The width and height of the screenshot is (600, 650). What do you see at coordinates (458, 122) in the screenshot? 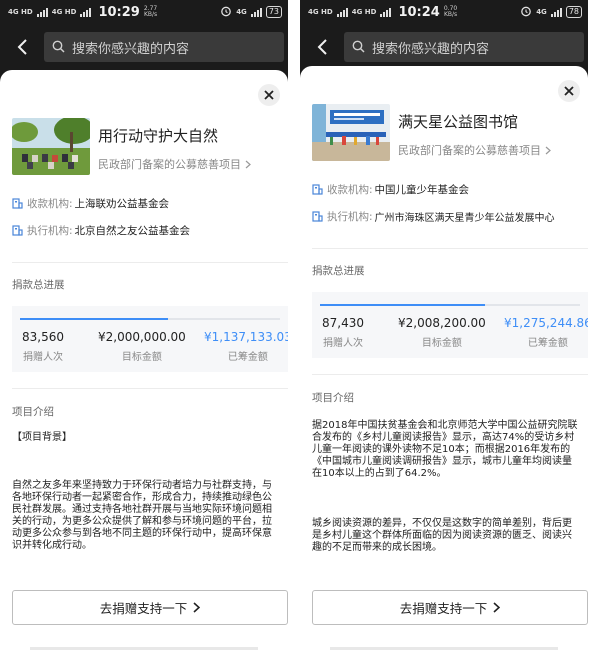
I see `project-title: 满天星公益图书馆` at bounding box center [458, 122].